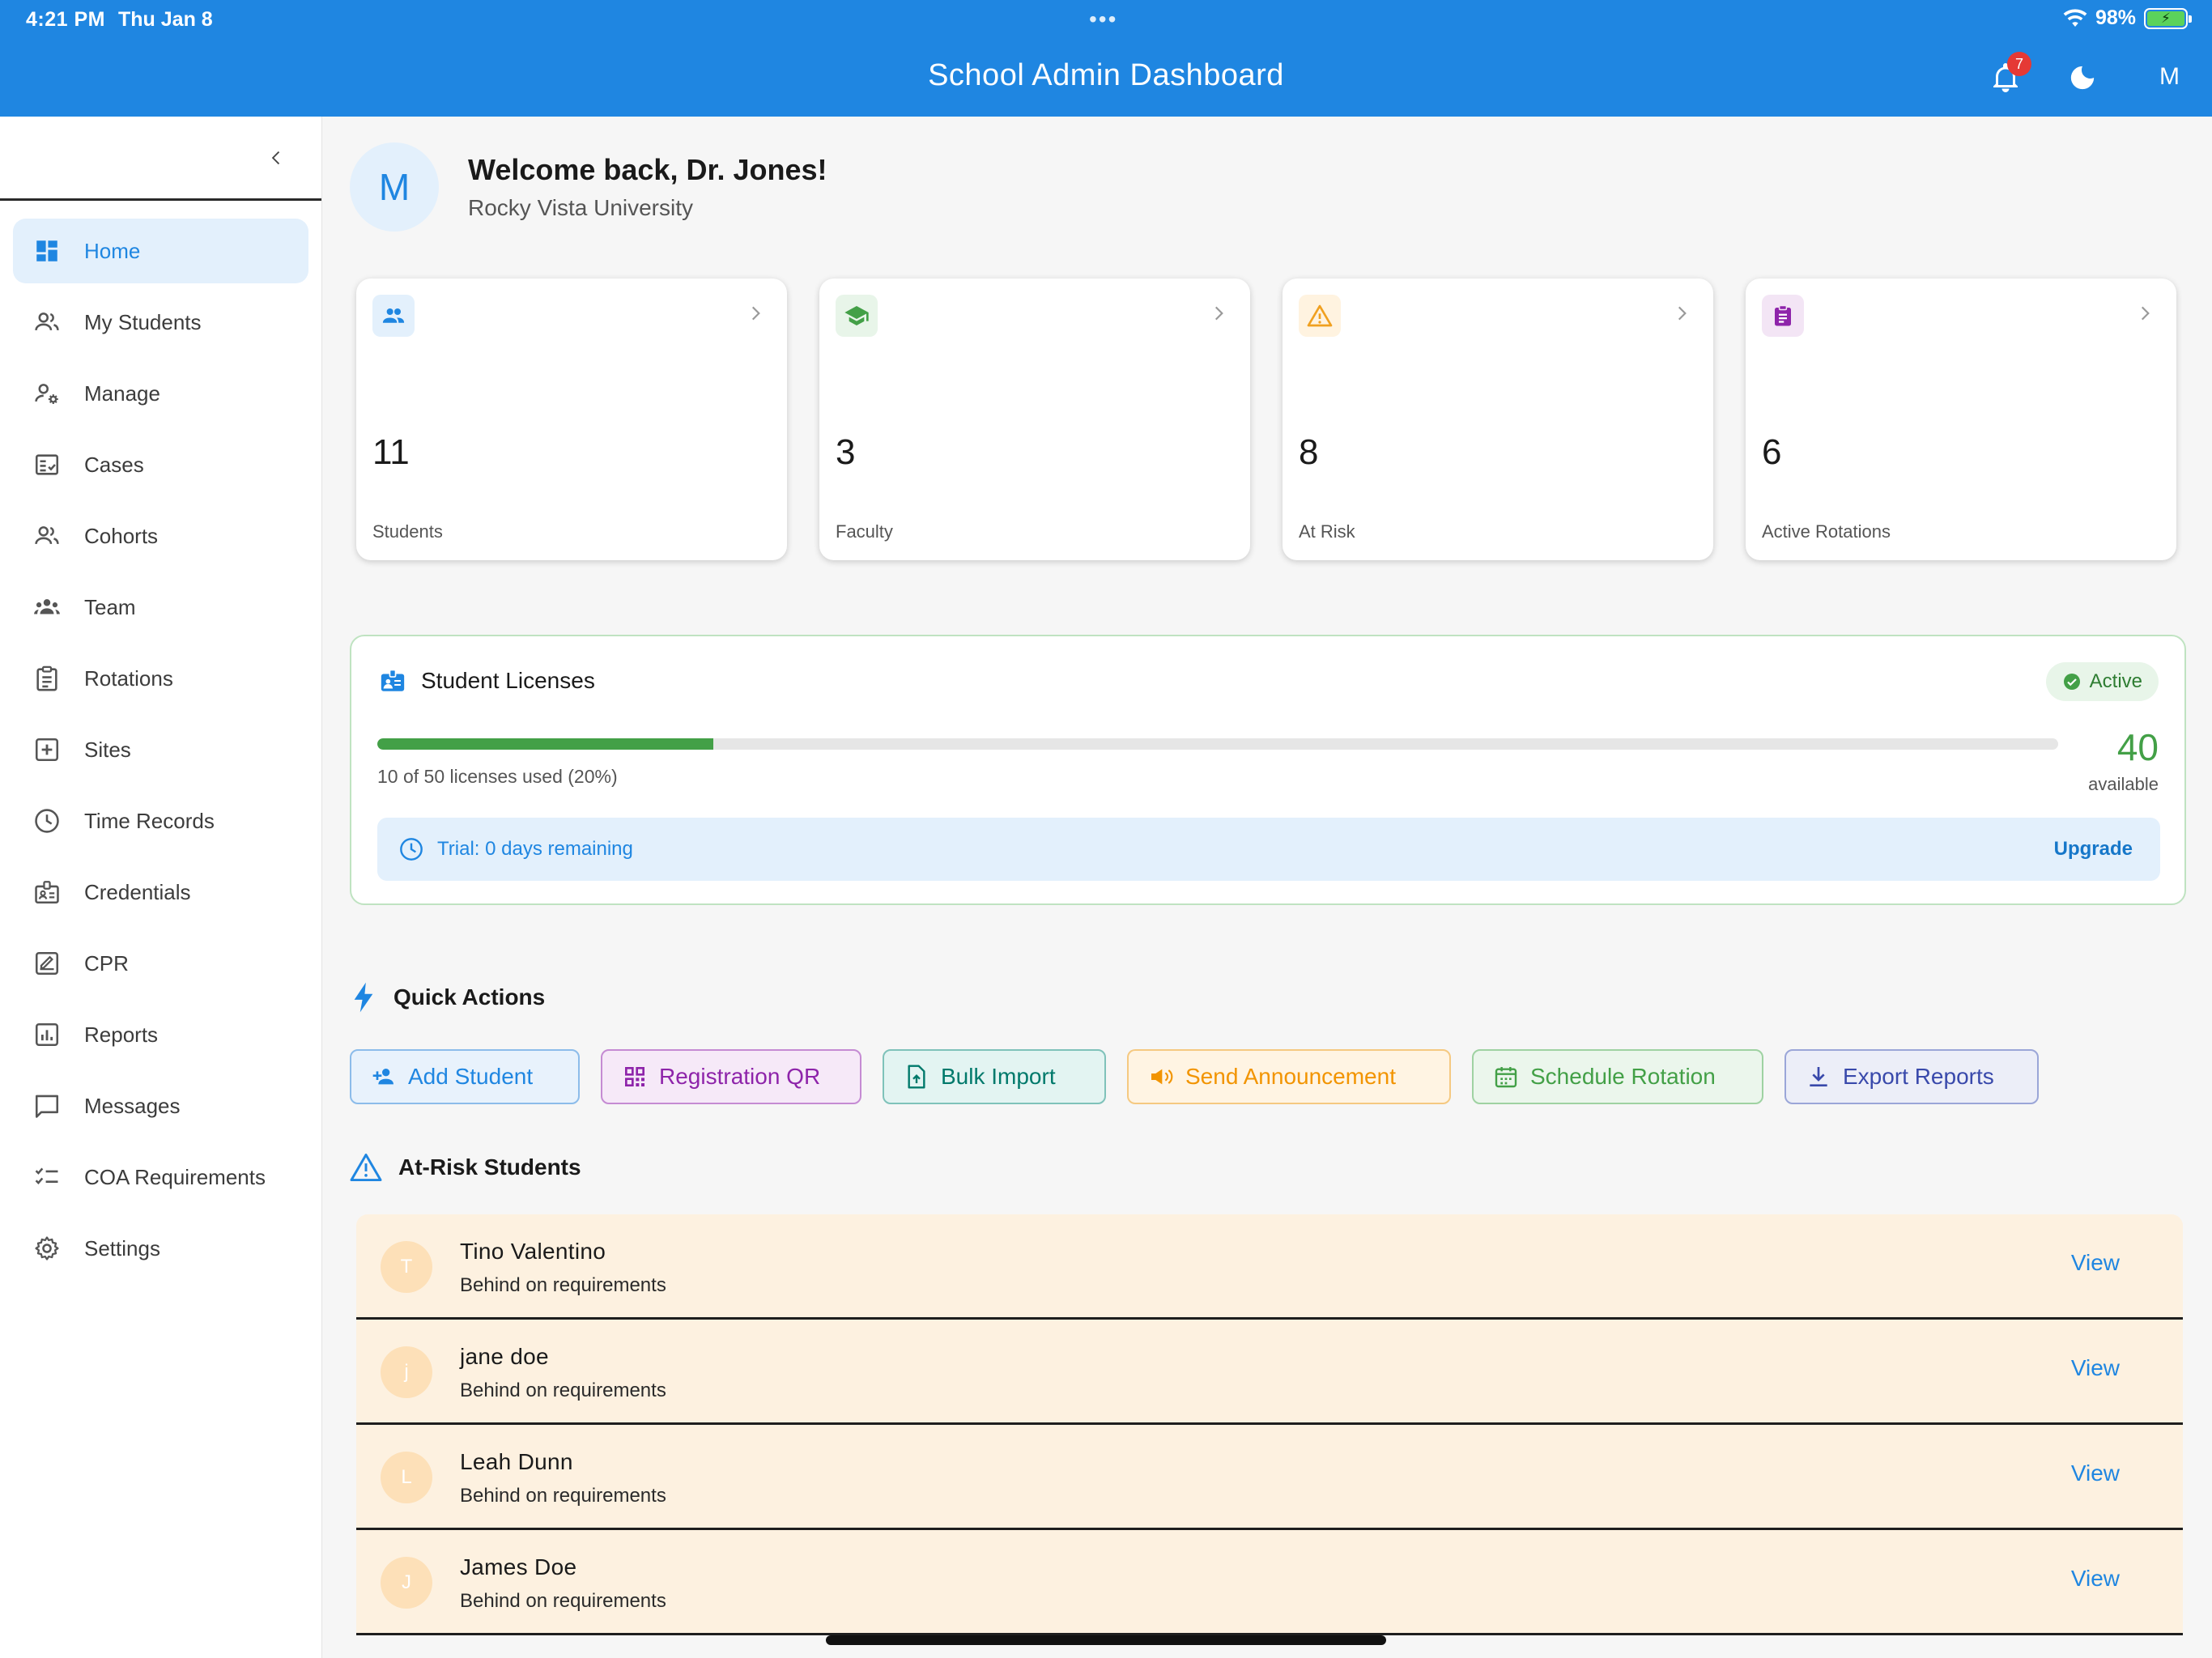  I want to click on assignment-icon, so click(1783, 316).